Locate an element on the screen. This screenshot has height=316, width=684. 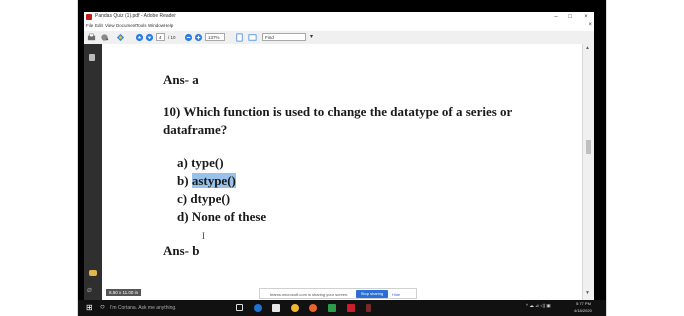
menu-file: File is located at coordinates (89, 25).